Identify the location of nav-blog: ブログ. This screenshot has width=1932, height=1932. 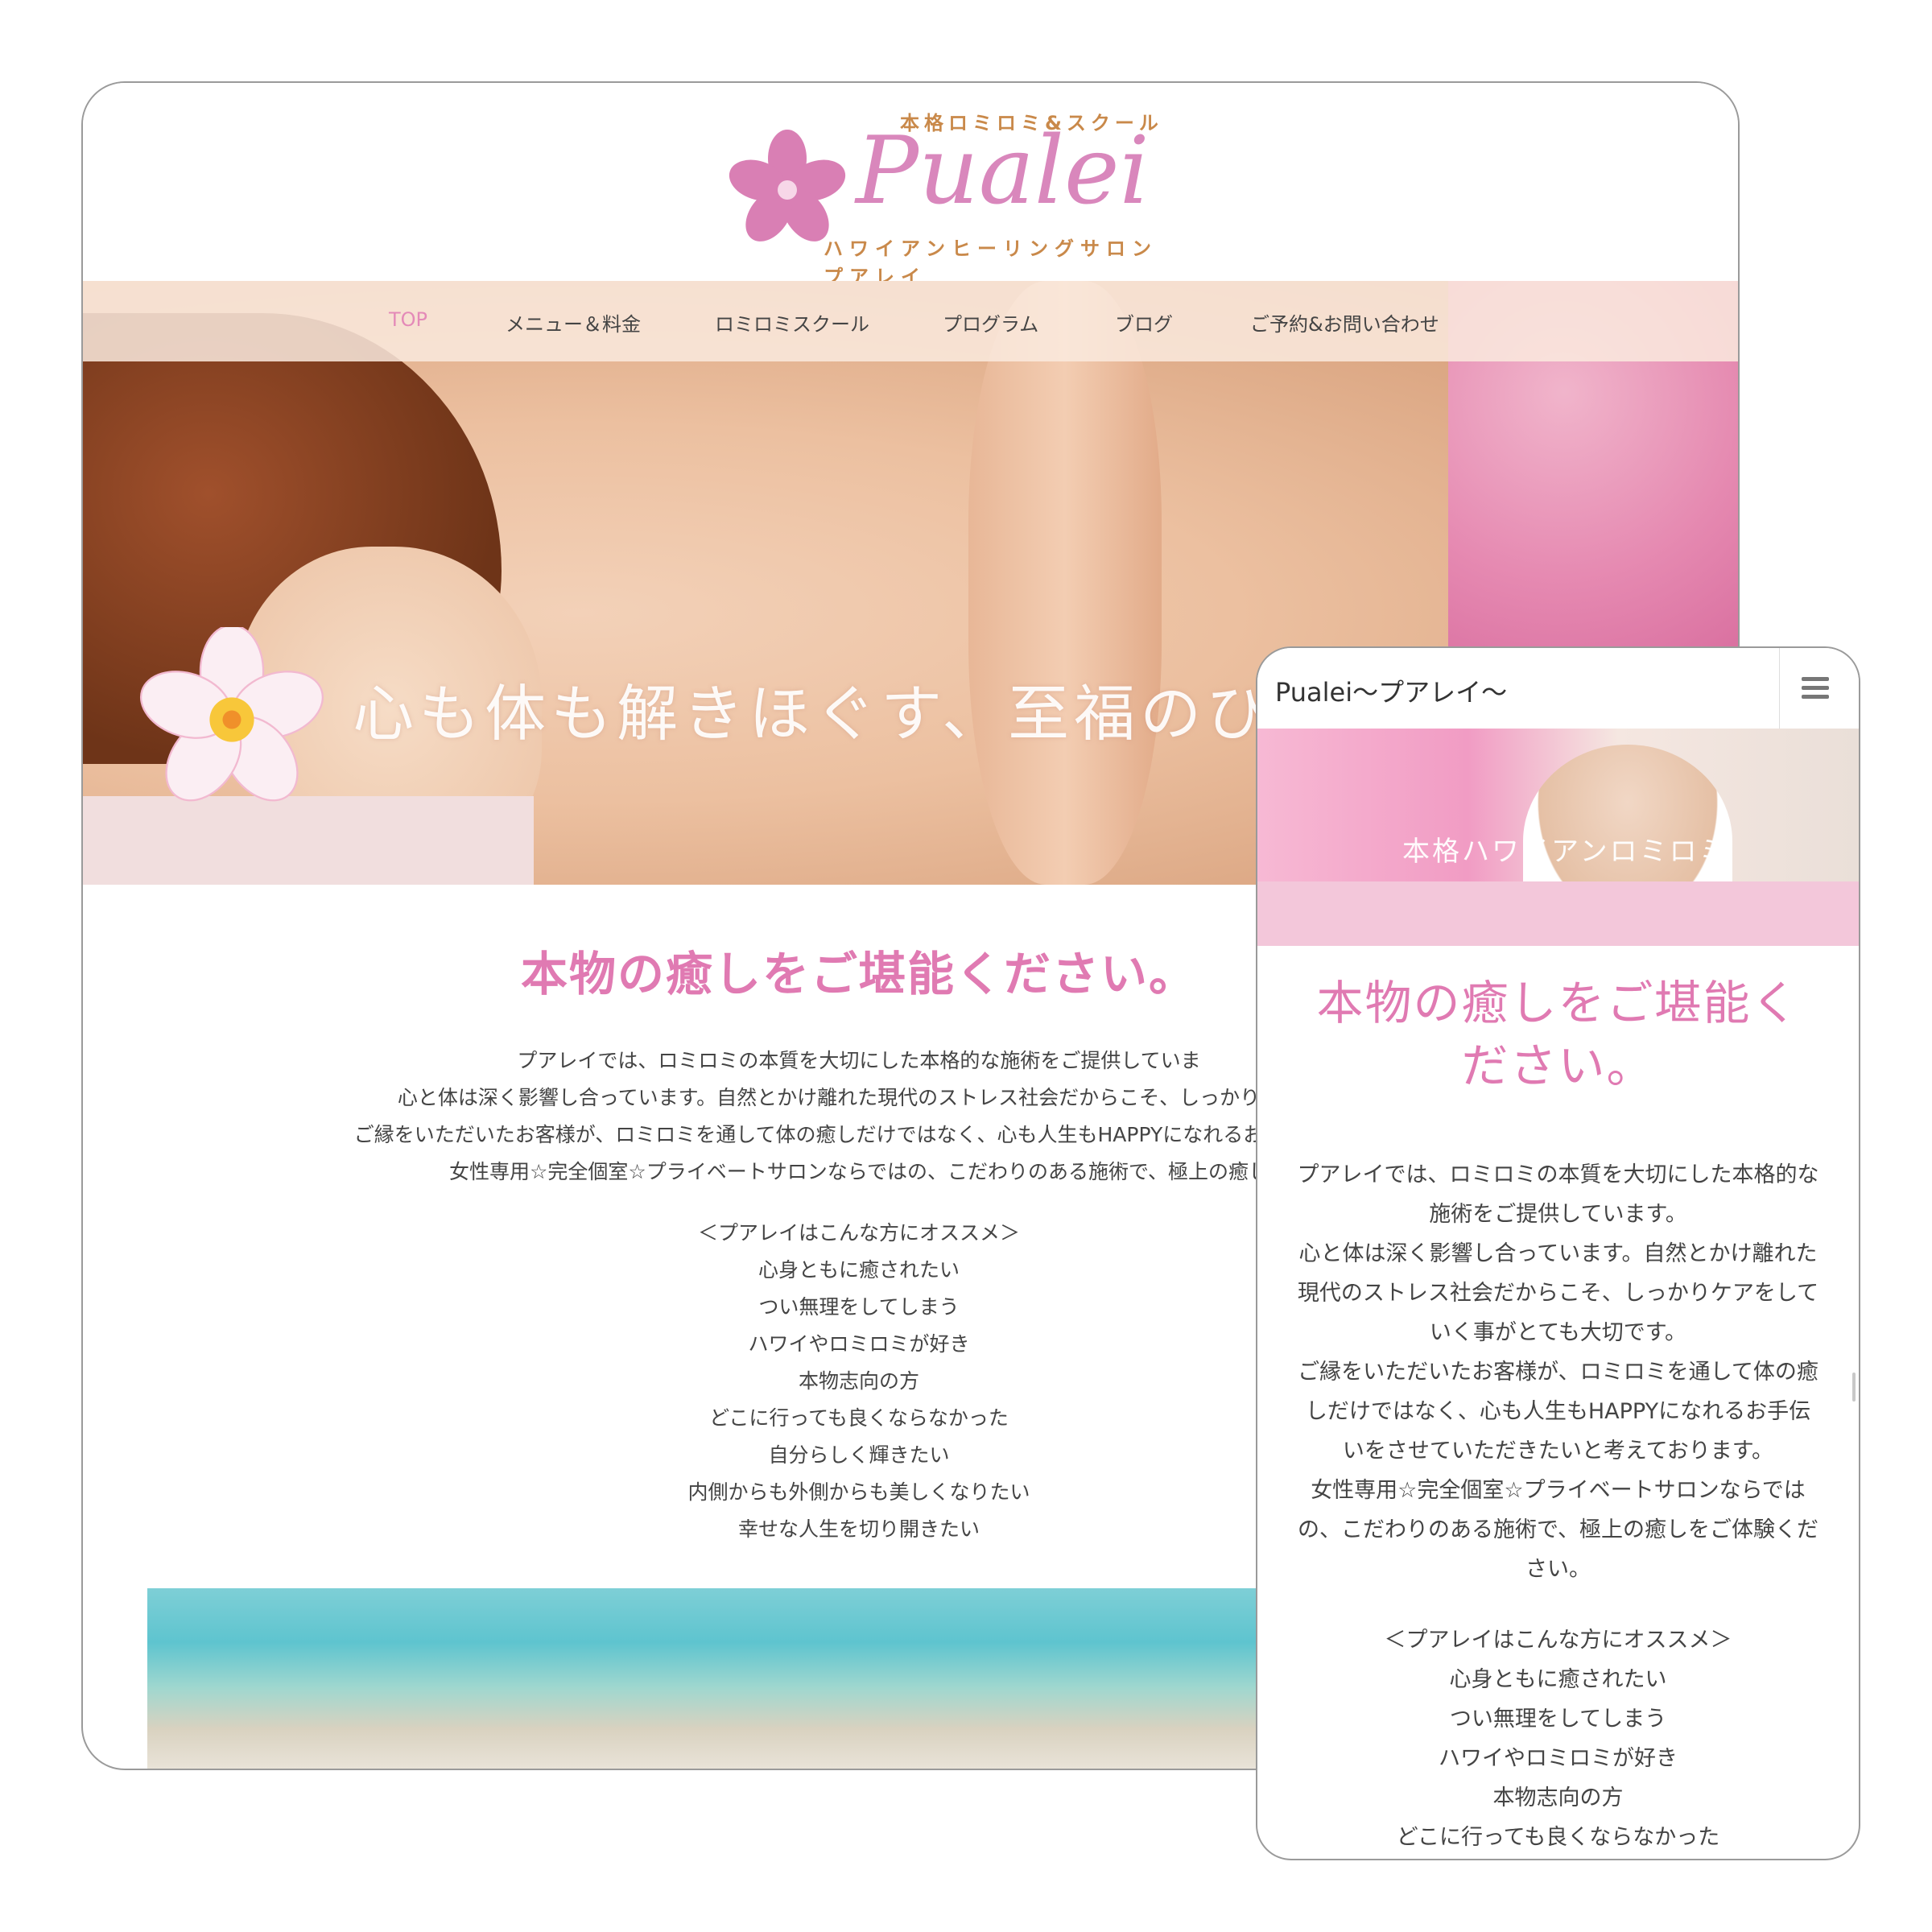
(1144, 322).